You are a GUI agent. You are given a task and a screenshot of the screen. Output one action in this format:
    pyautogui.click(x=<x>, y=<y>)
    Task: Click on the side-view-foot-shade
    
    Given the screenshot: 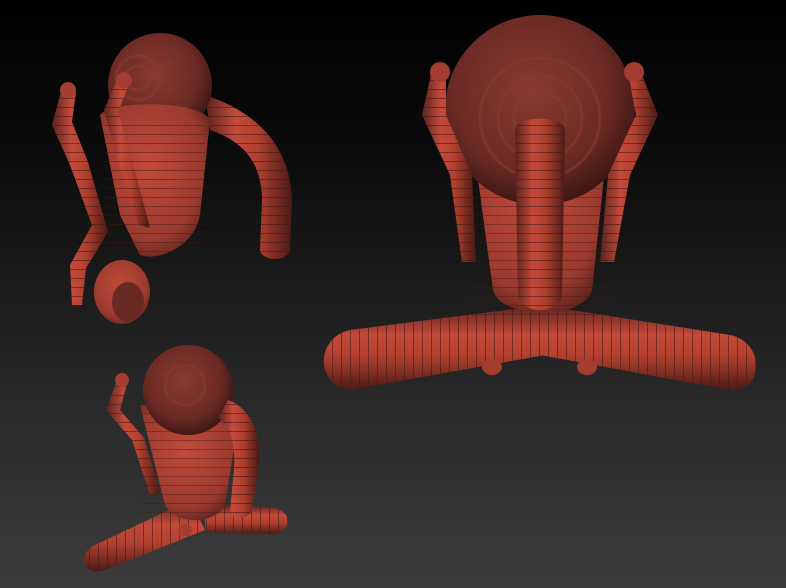 What is the action you would take?
    pyautogui.click(x=128, y=302)
    